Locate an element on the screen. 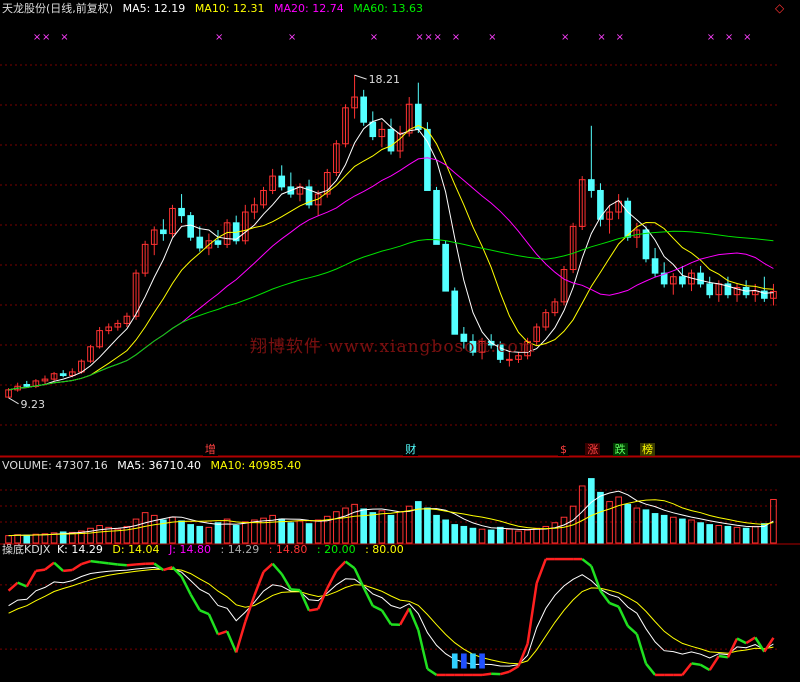 The width and height of the screenshot is (800, 682). event-flag: 增 is located at coordinates (210, 449).